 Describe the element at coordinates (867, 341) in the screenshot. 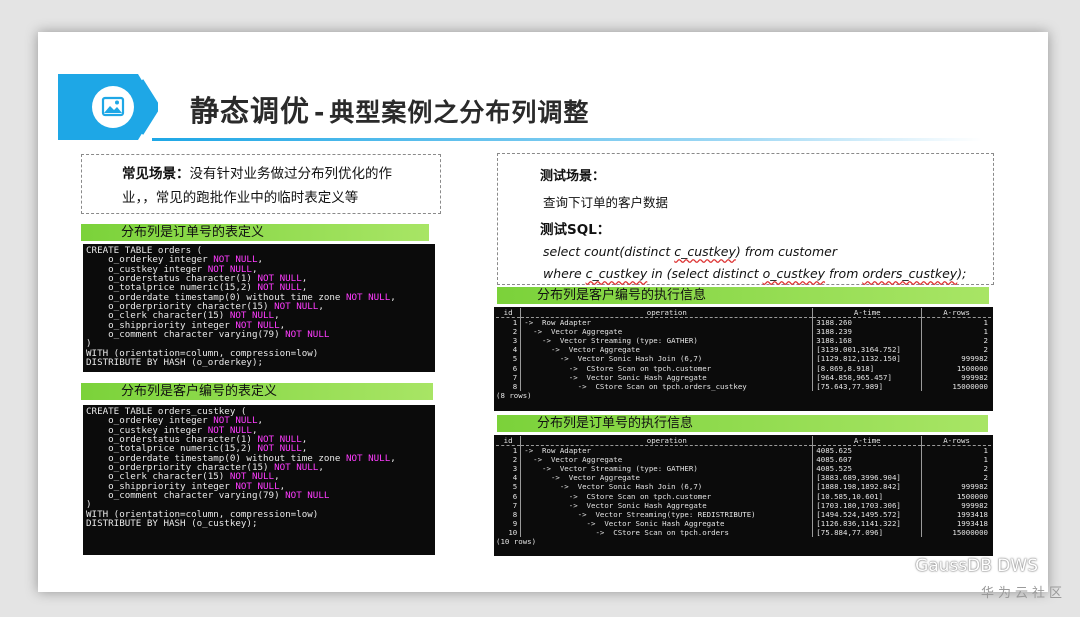

I see `plan-cell: 3188.168` at that location.